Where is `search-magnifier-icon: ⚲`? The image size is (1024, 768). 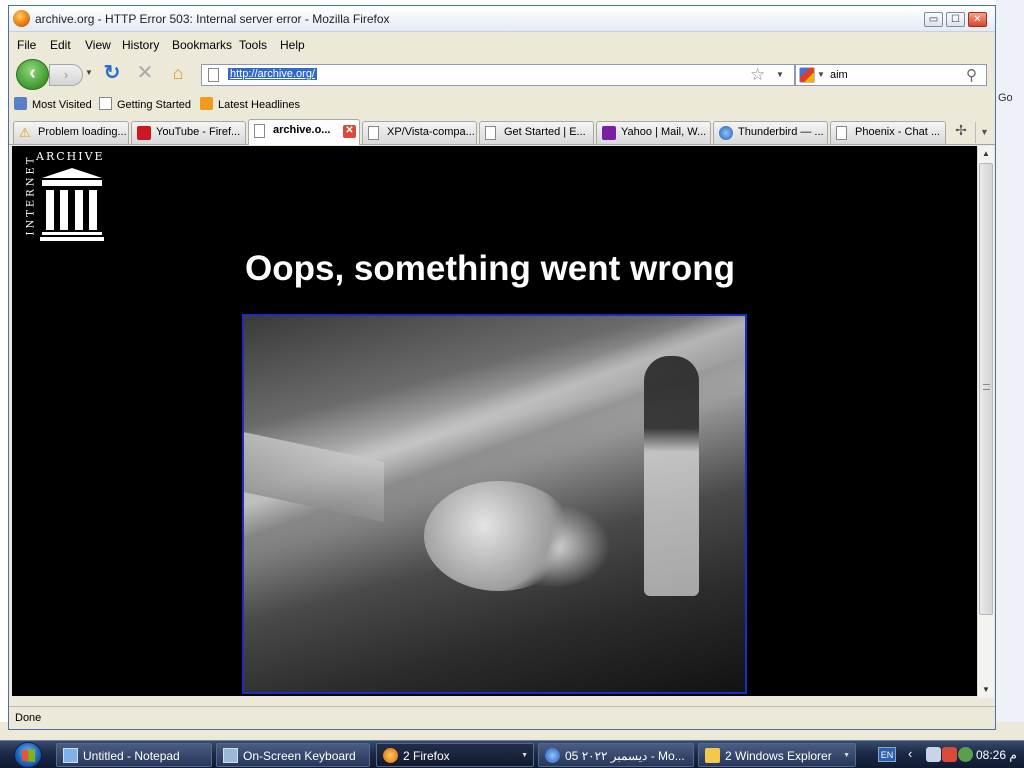 search-magnifier-icon: ⚲ is located at coordinates (971, 75).